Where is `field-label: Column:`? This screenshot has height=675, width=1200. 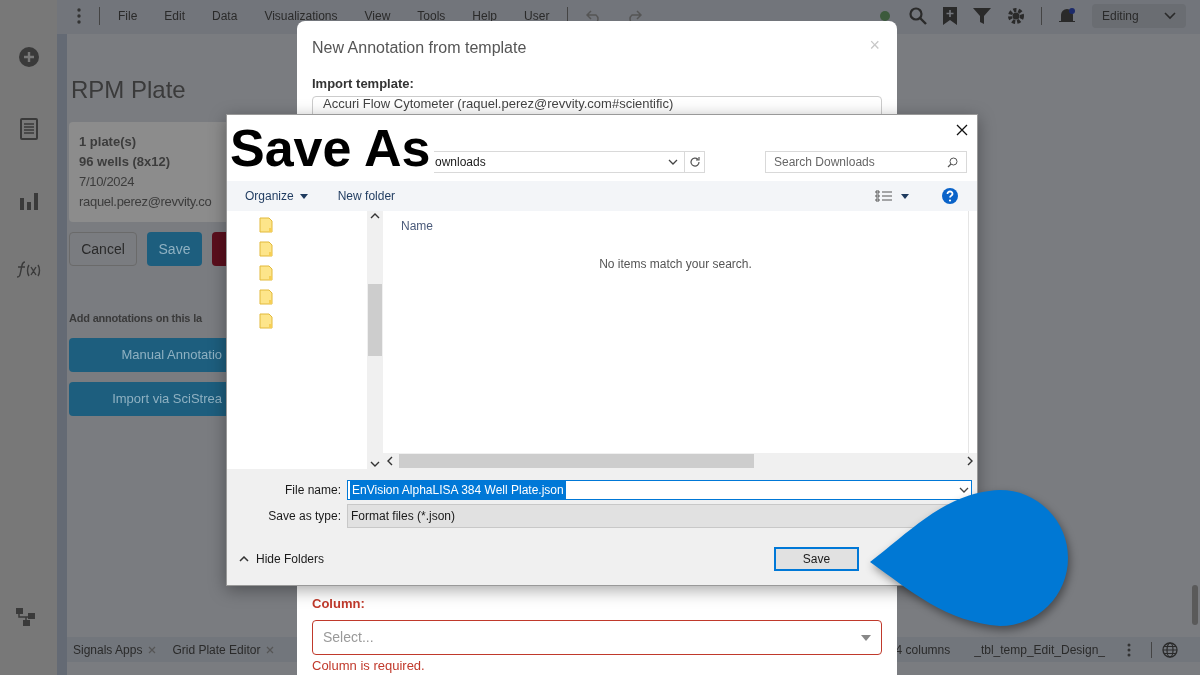 field-label: Column: is located at coordinates (339, 603).